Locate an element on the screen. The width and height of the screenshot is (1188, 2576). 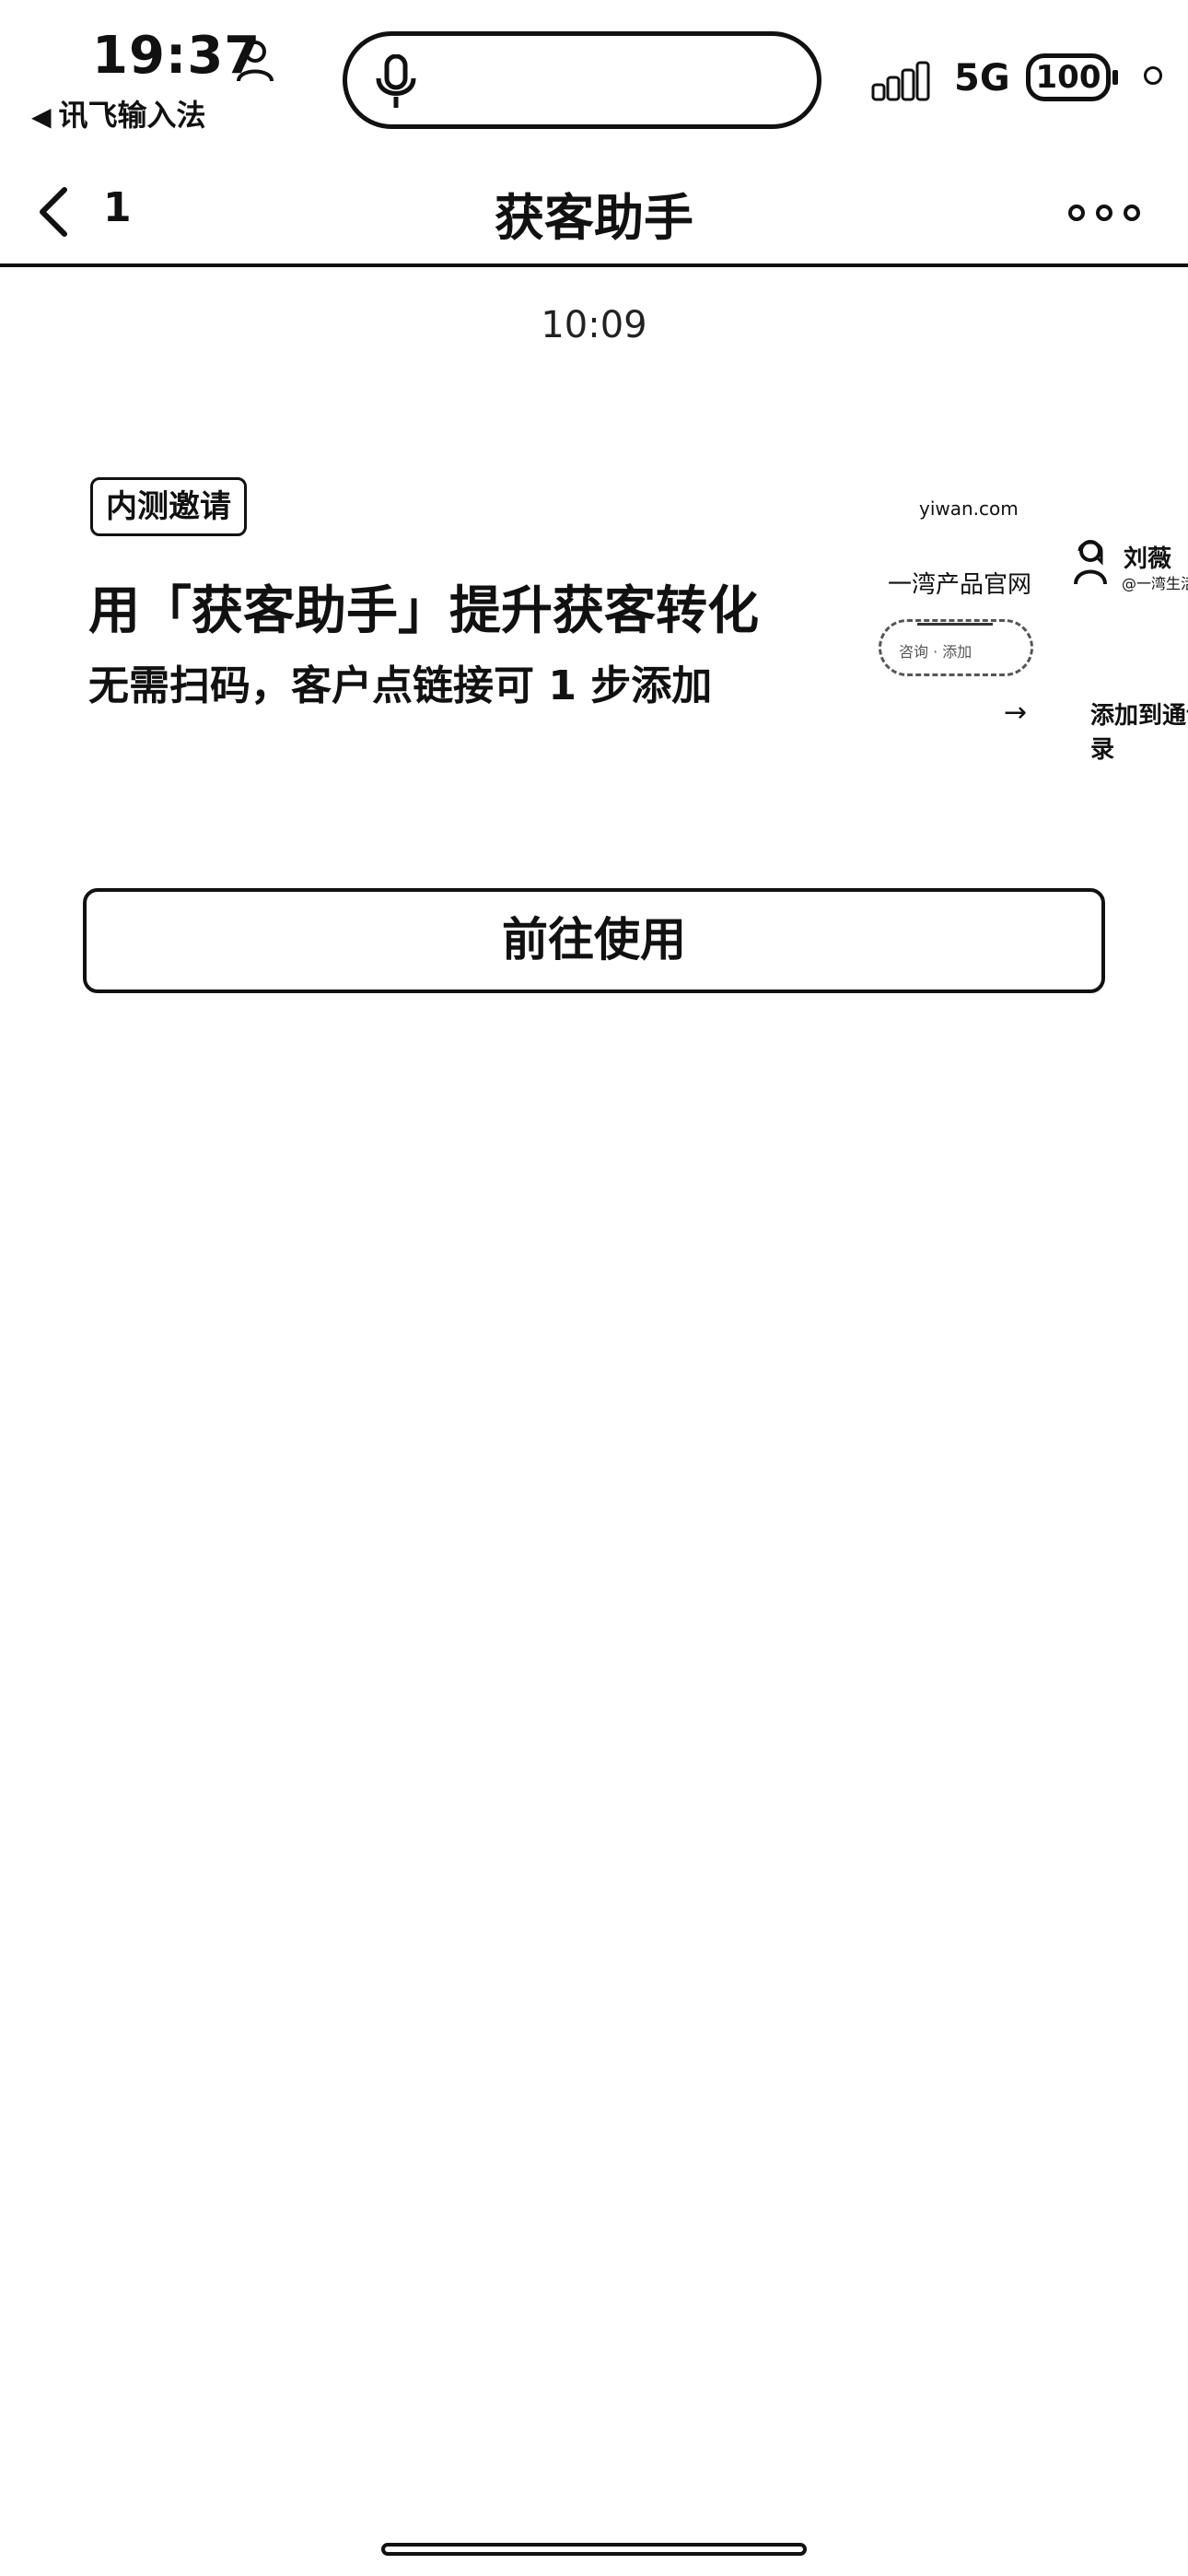
card-subline: 无需扫码，客户点链接可 1 步添加 is located at coordinates (400, 685).